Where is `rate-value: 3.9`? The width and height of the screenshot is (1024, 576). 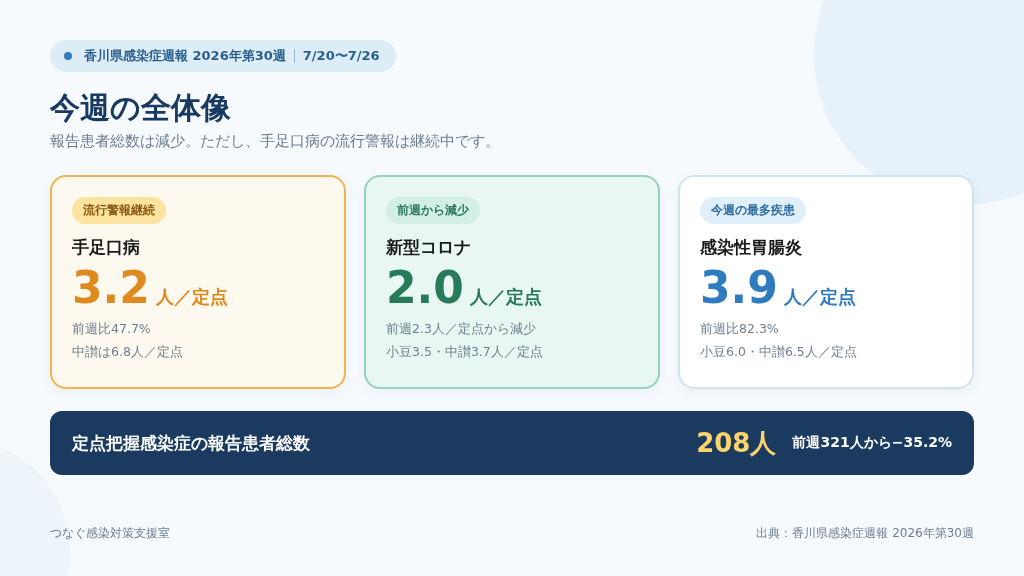 rate-value: 3.9 is located at coordinates (739, 288).